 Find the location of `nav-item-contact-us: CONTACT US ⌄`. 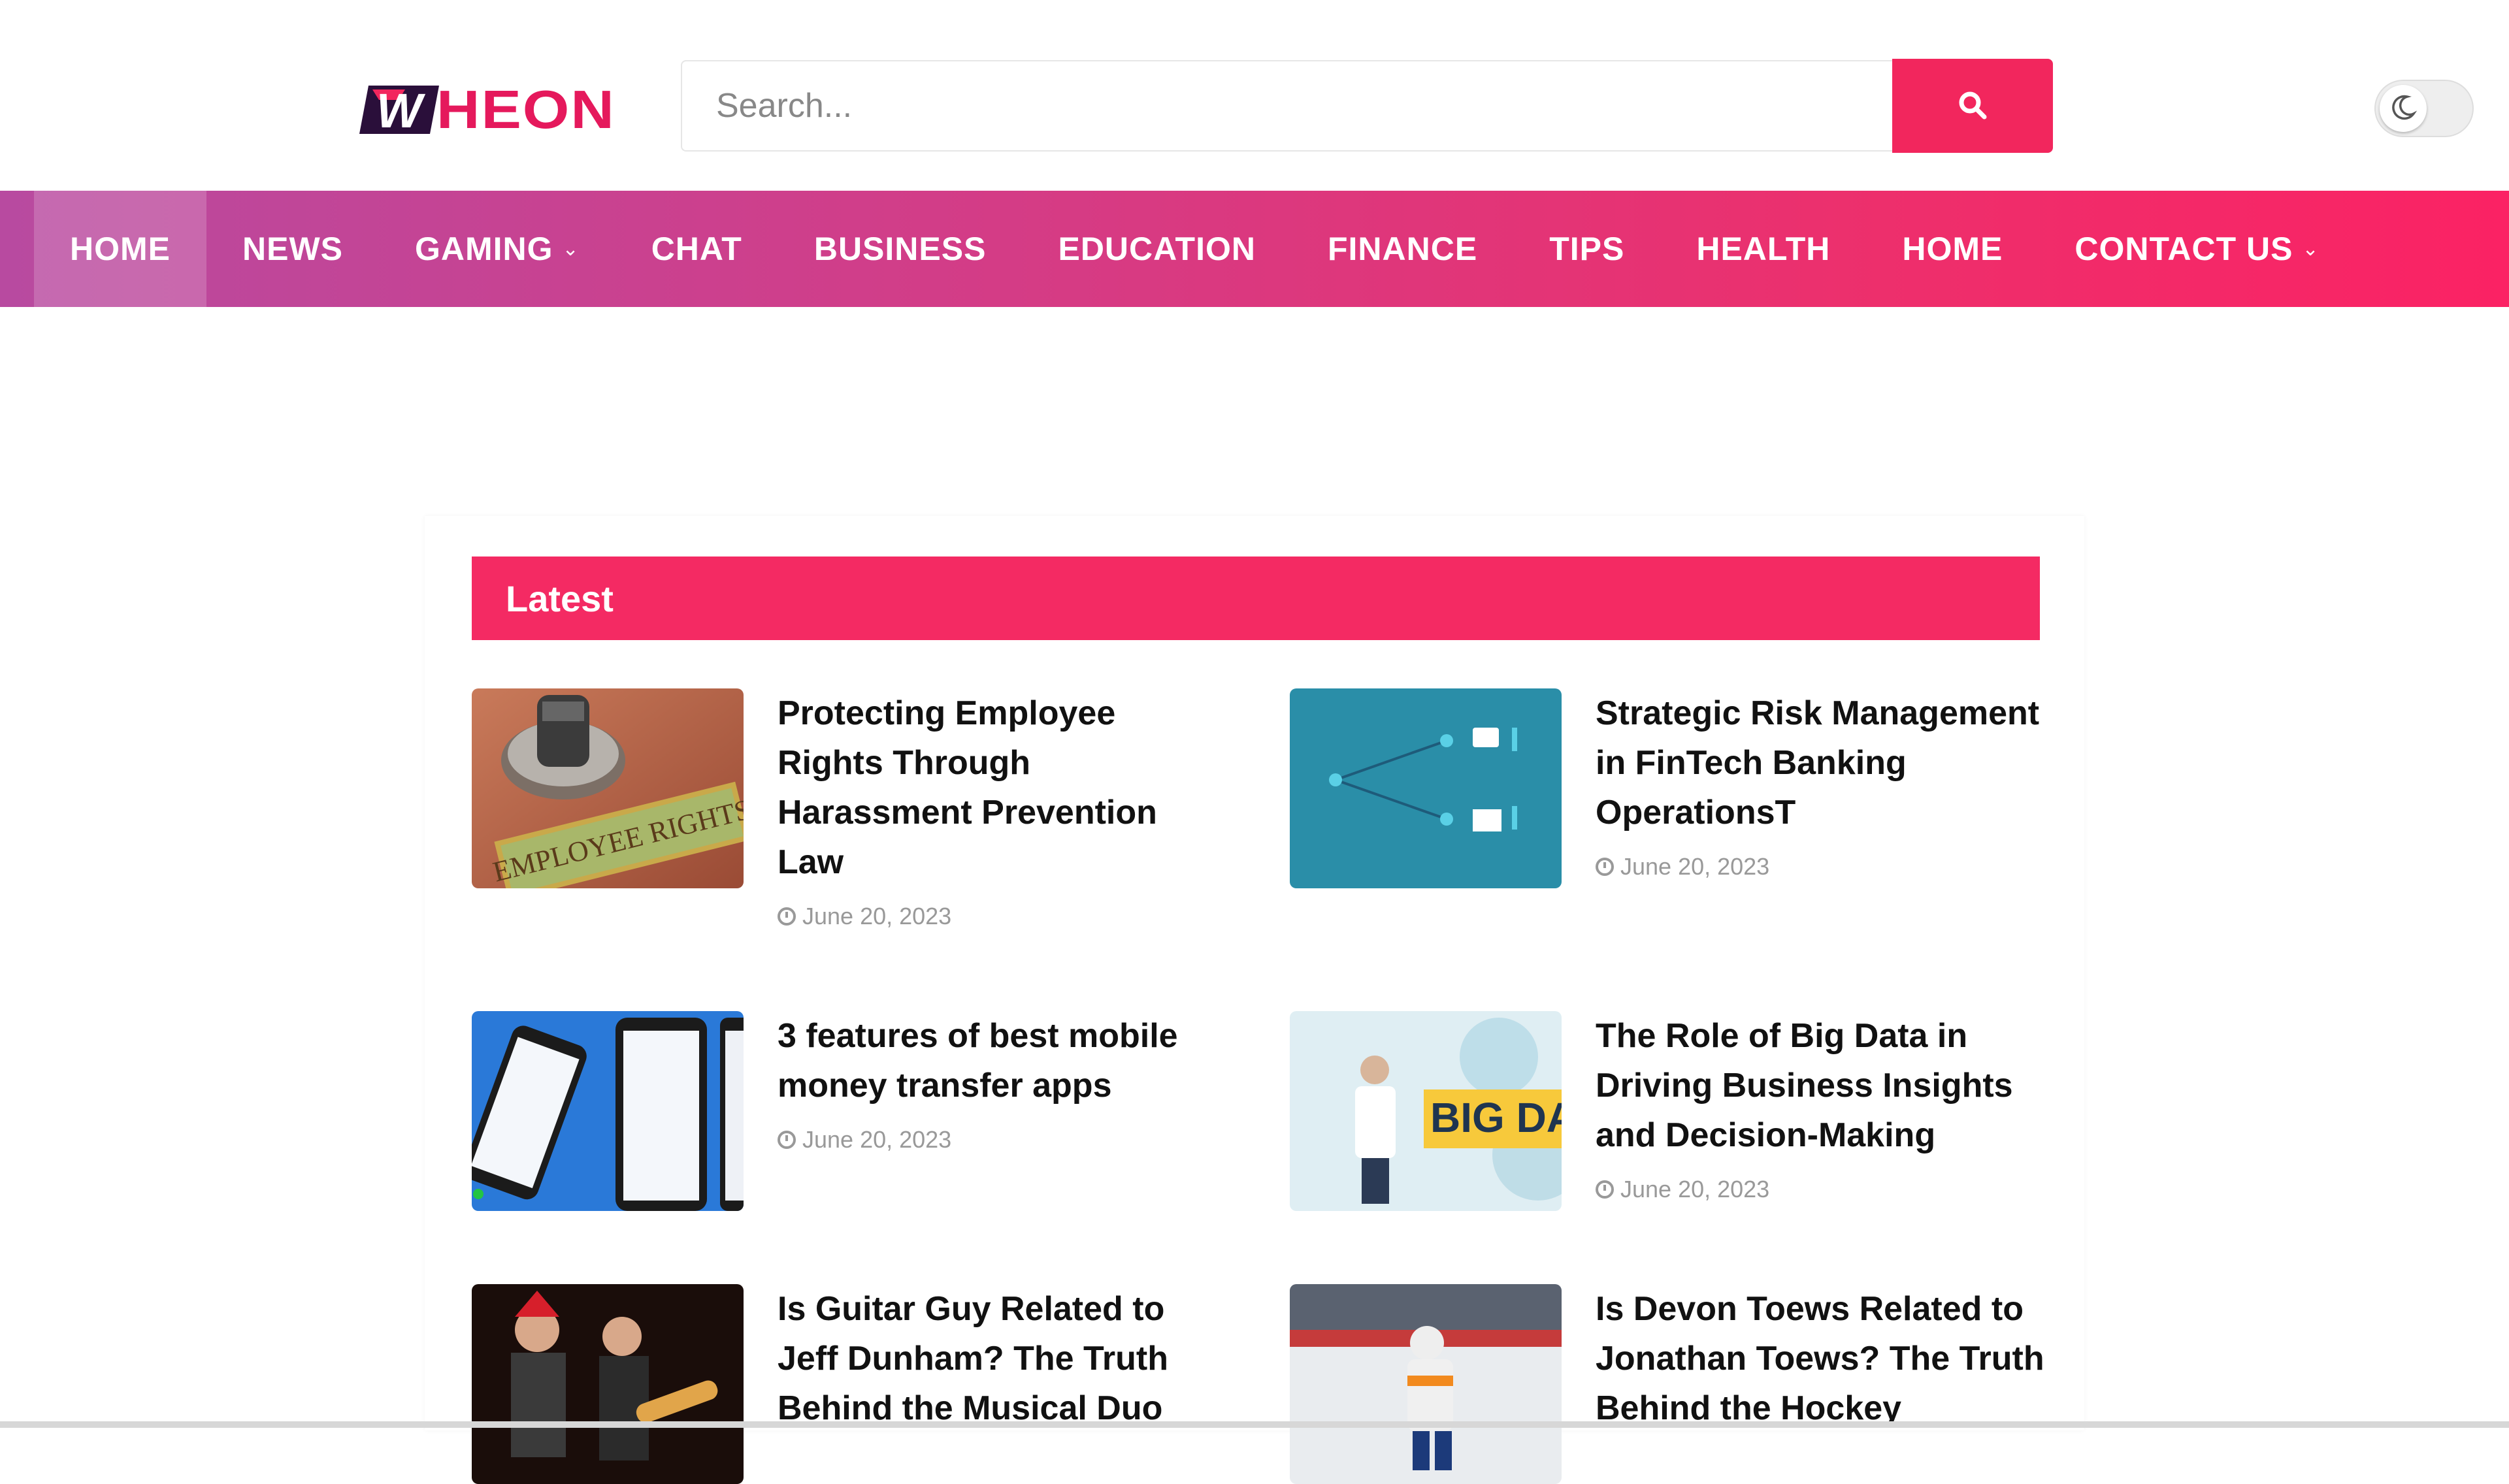

nav-item-contact-us: CONTACT US ⌄ is located at coordinates (2197, 249).